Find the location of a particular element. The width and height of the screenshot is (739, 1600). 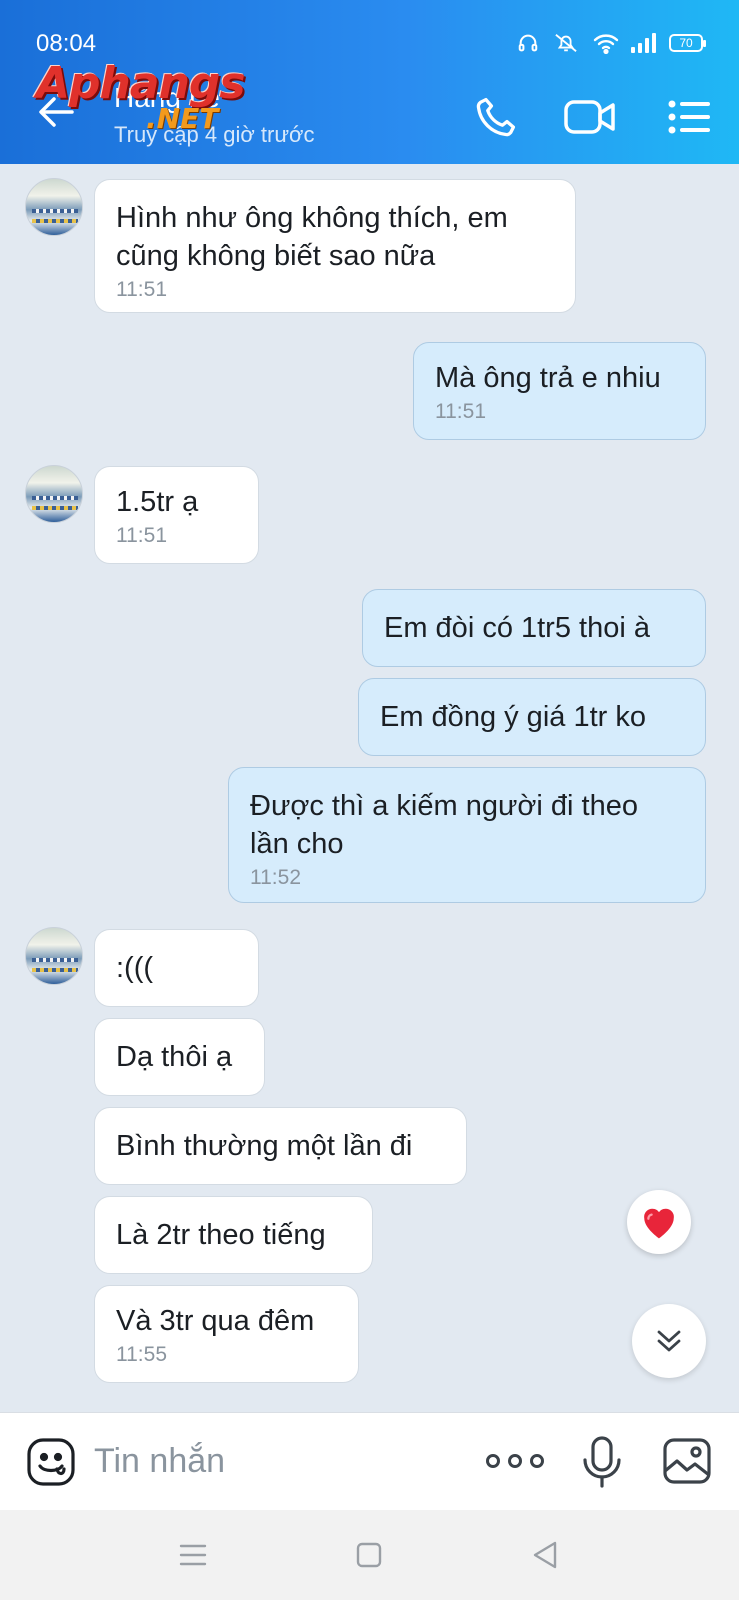

video-call-button is located at coordinates (590, 117).